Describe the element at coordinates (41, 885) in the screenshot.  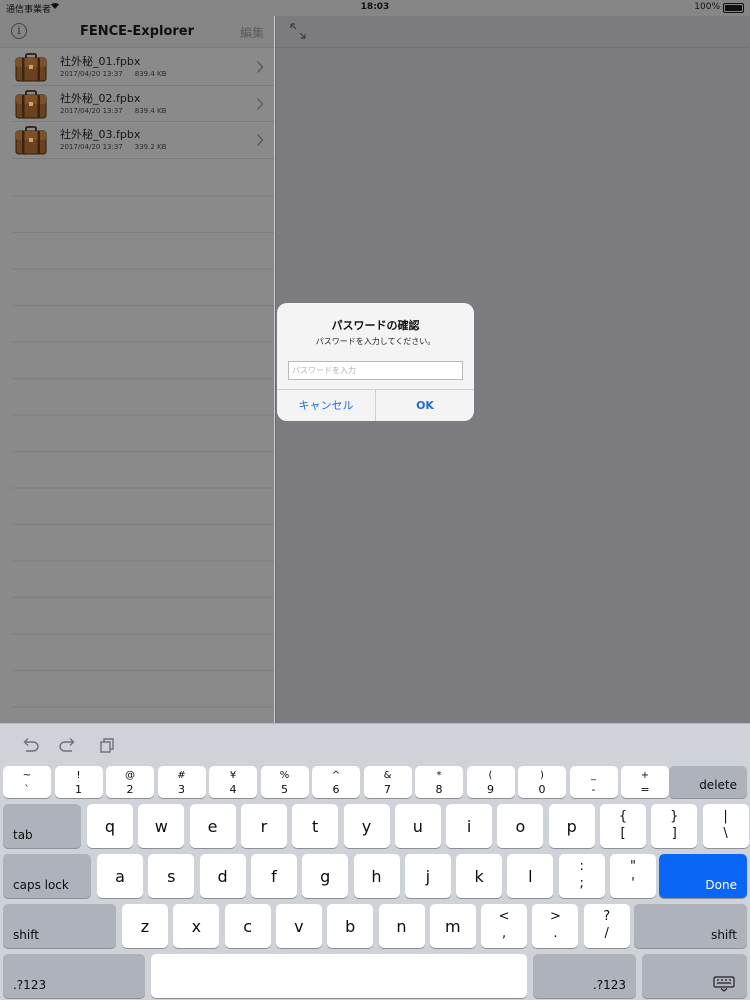
I see `key-label: caps lock` at that location.